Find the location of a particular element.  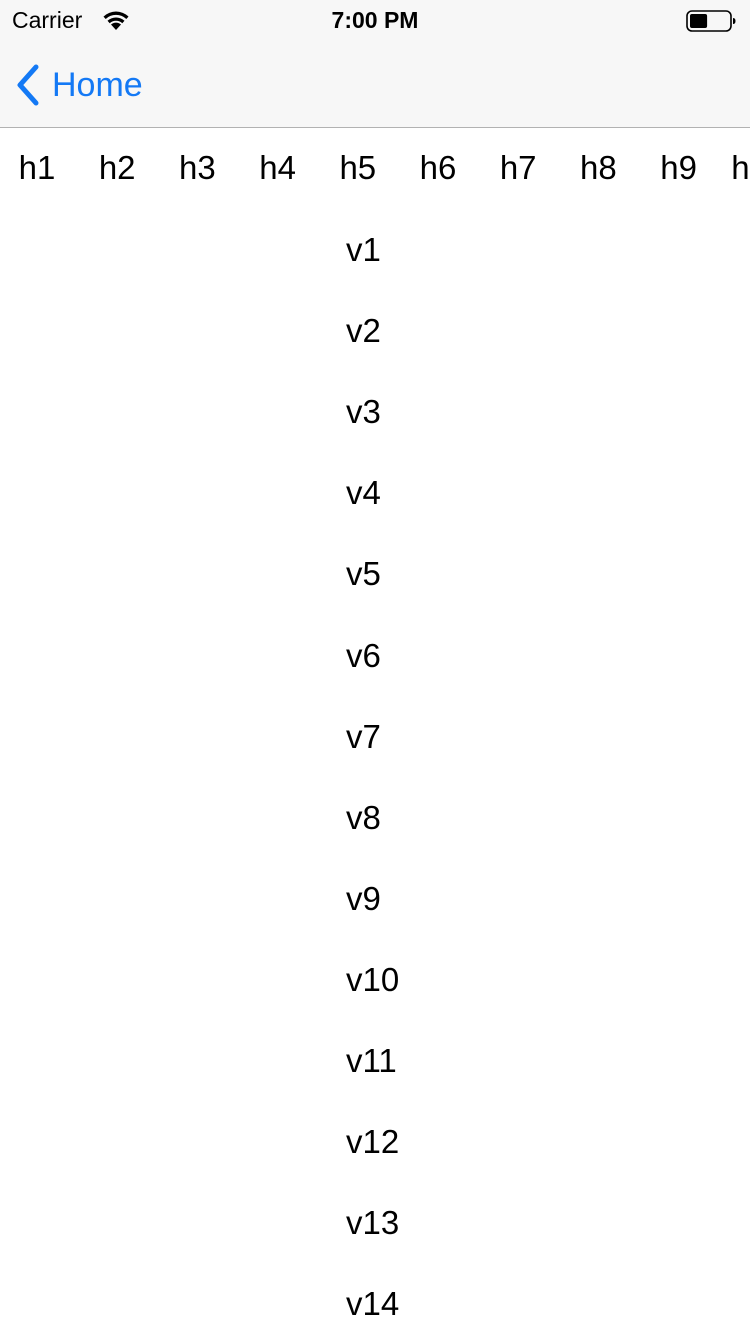

vertical-list-item: v14 is located at coordinates (372, 1309).